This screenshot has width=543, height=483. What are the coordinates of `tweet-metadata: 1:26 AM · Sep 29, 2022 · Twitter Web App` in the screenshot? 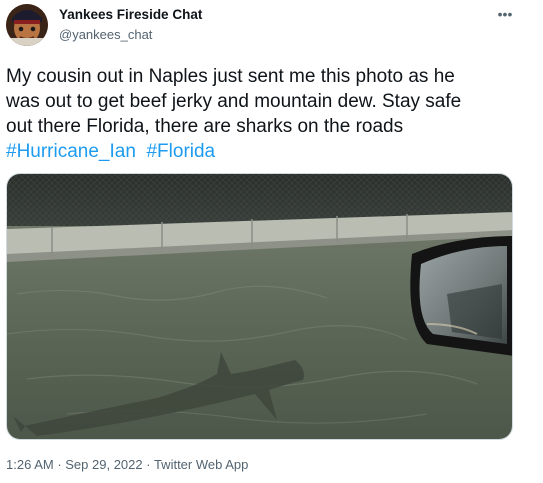 It's located at (127, 464).